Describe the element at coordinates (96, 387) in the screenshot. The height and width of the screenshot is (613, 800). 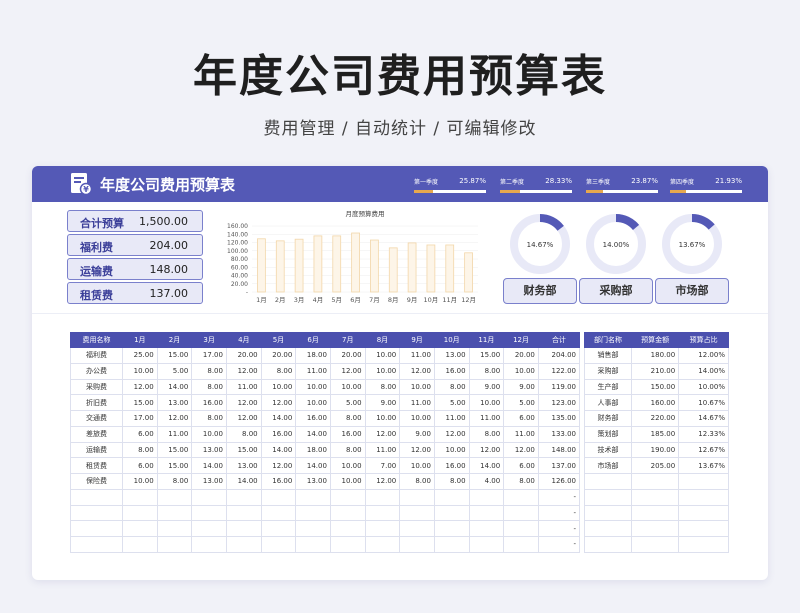
I see `monthly-table-cell: 采购费` at that location.